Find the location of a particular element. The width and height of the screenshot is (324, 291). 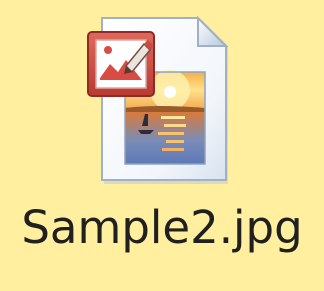

thumbnail-water is located at coordinates (165, 138).